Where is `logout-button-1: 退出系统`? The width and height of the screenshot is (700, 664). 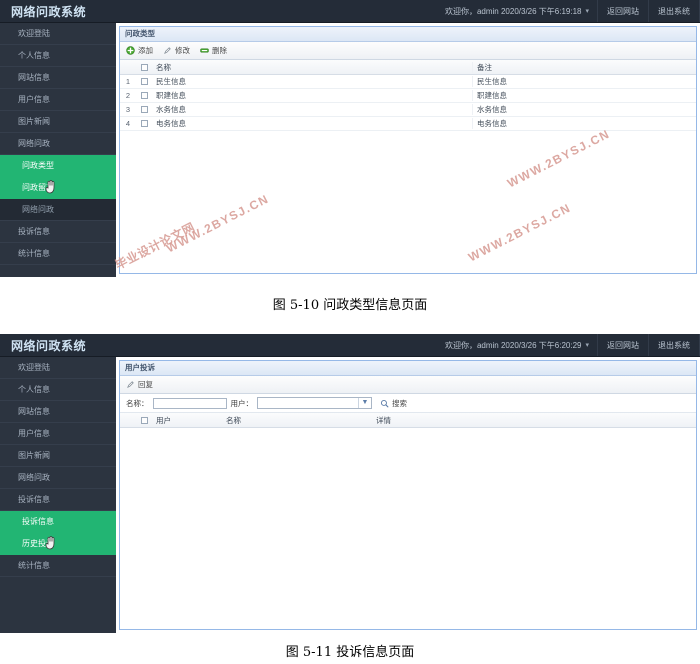
logout-button-1: 退出系统 is located at coordinates (674, 11).